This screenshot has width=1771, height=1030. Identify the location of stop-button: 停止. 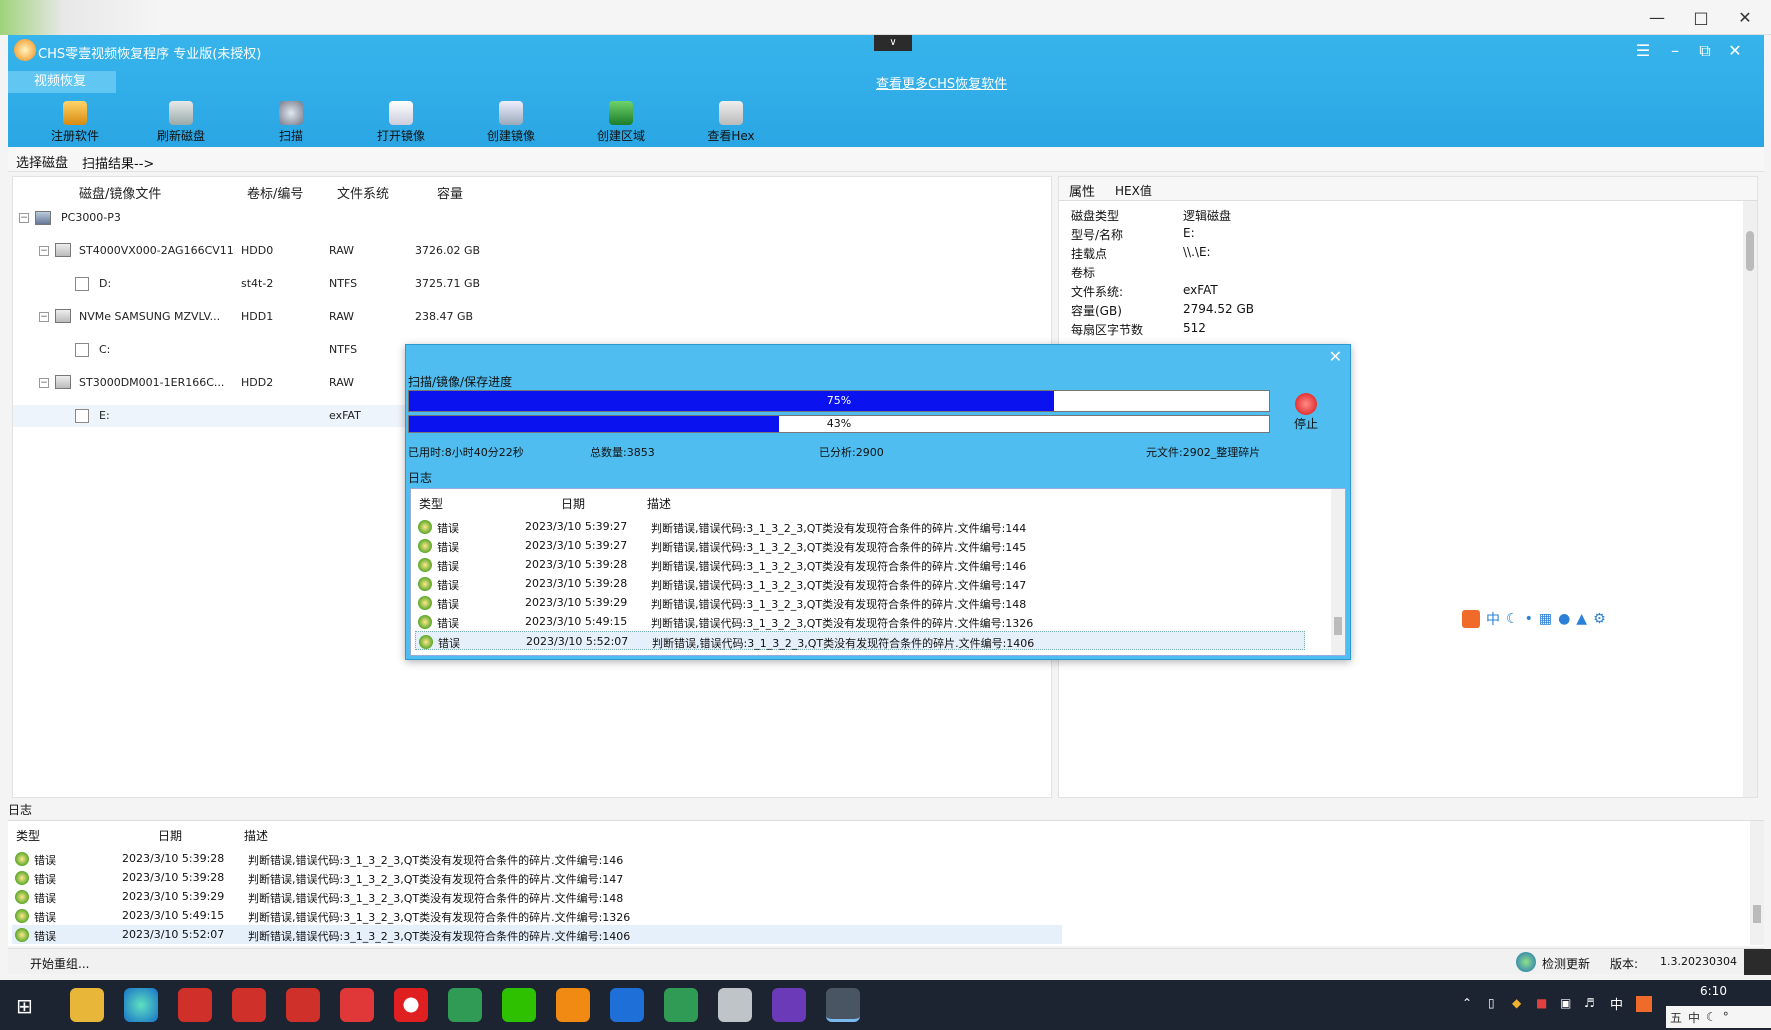
(1306, 412).